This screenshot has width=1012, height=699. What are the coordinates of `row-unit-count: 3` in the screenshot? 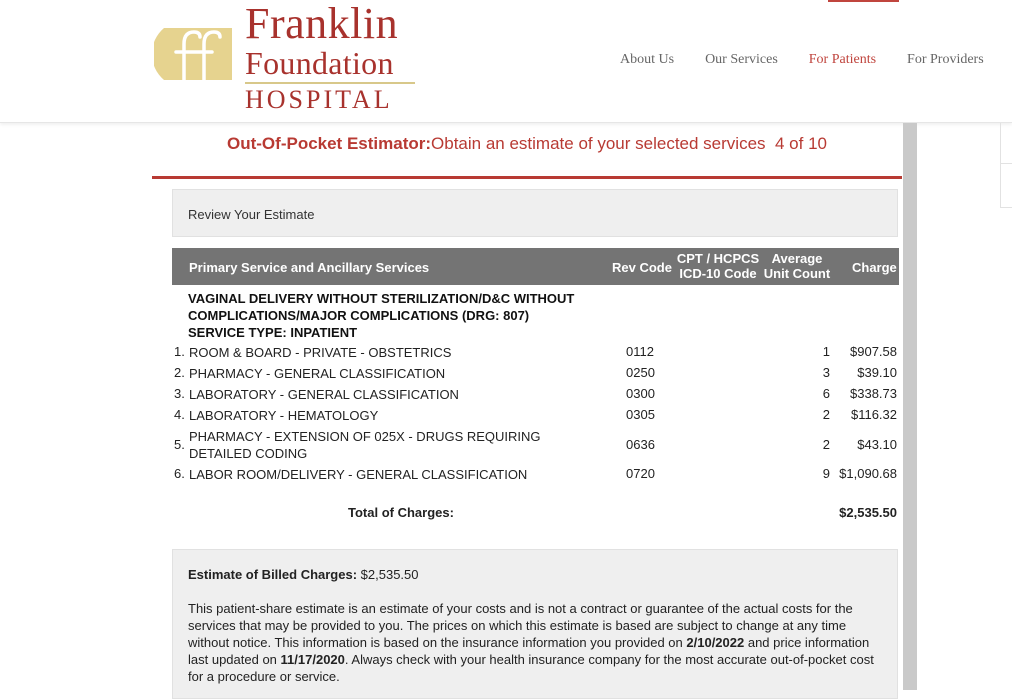 It's located at (826, 372).